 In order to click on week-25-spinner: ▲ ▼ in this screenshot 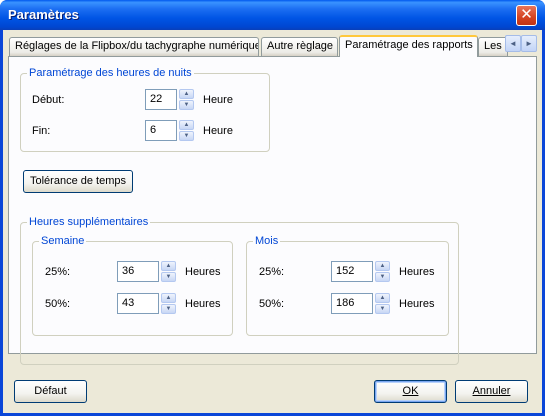, I will do `click(168, 271)`.